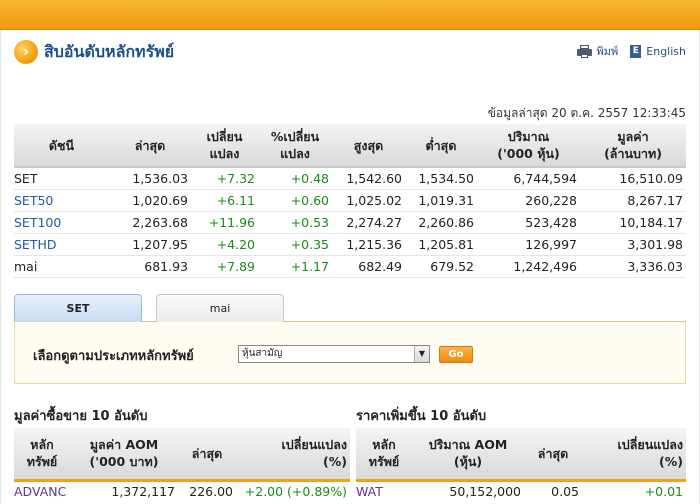 This screenshot has width=700, height=504. What do you see at coordinates (633, 244) in the screenshot?
I see `index-value: 3,301.98` at bounding box center [633, 244].